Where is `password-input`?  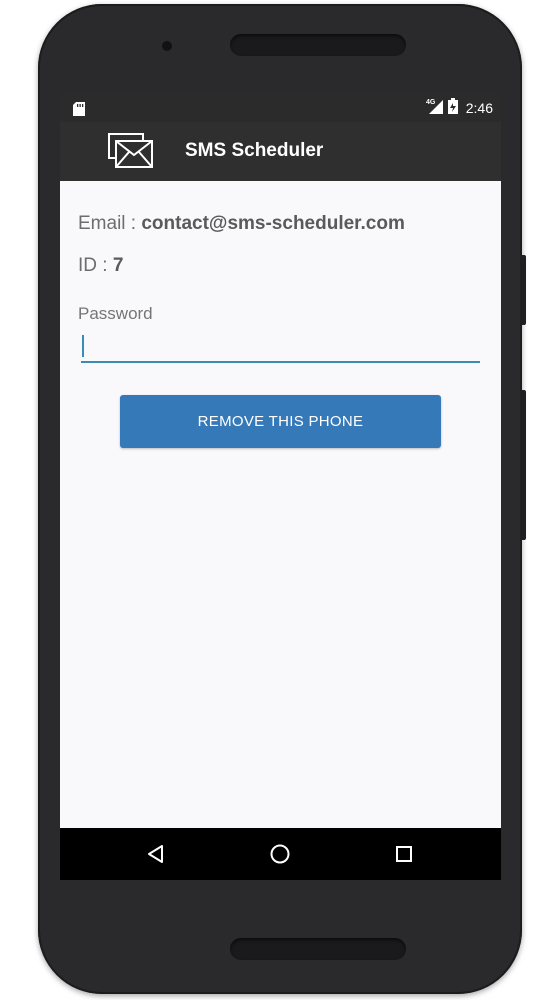
password-input is located at coordinates (280, 346).